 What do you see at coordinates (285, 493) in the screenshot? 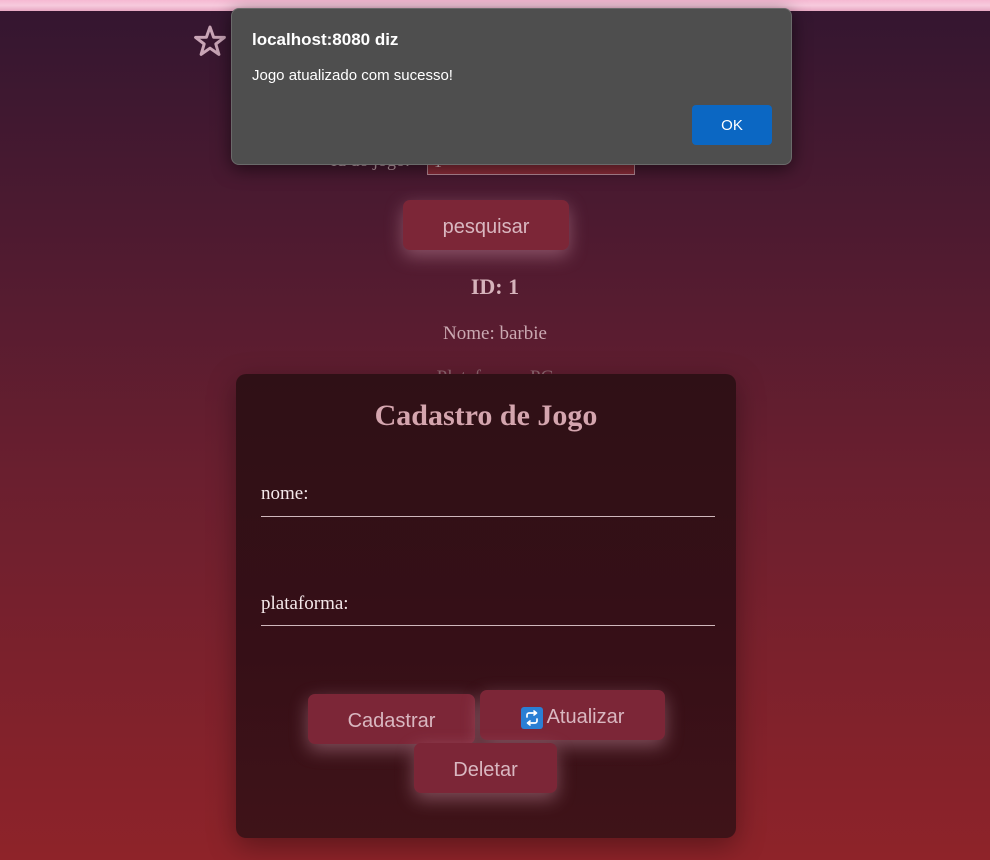
I see `nome-label: nome:` at bounding box center [285, 493].